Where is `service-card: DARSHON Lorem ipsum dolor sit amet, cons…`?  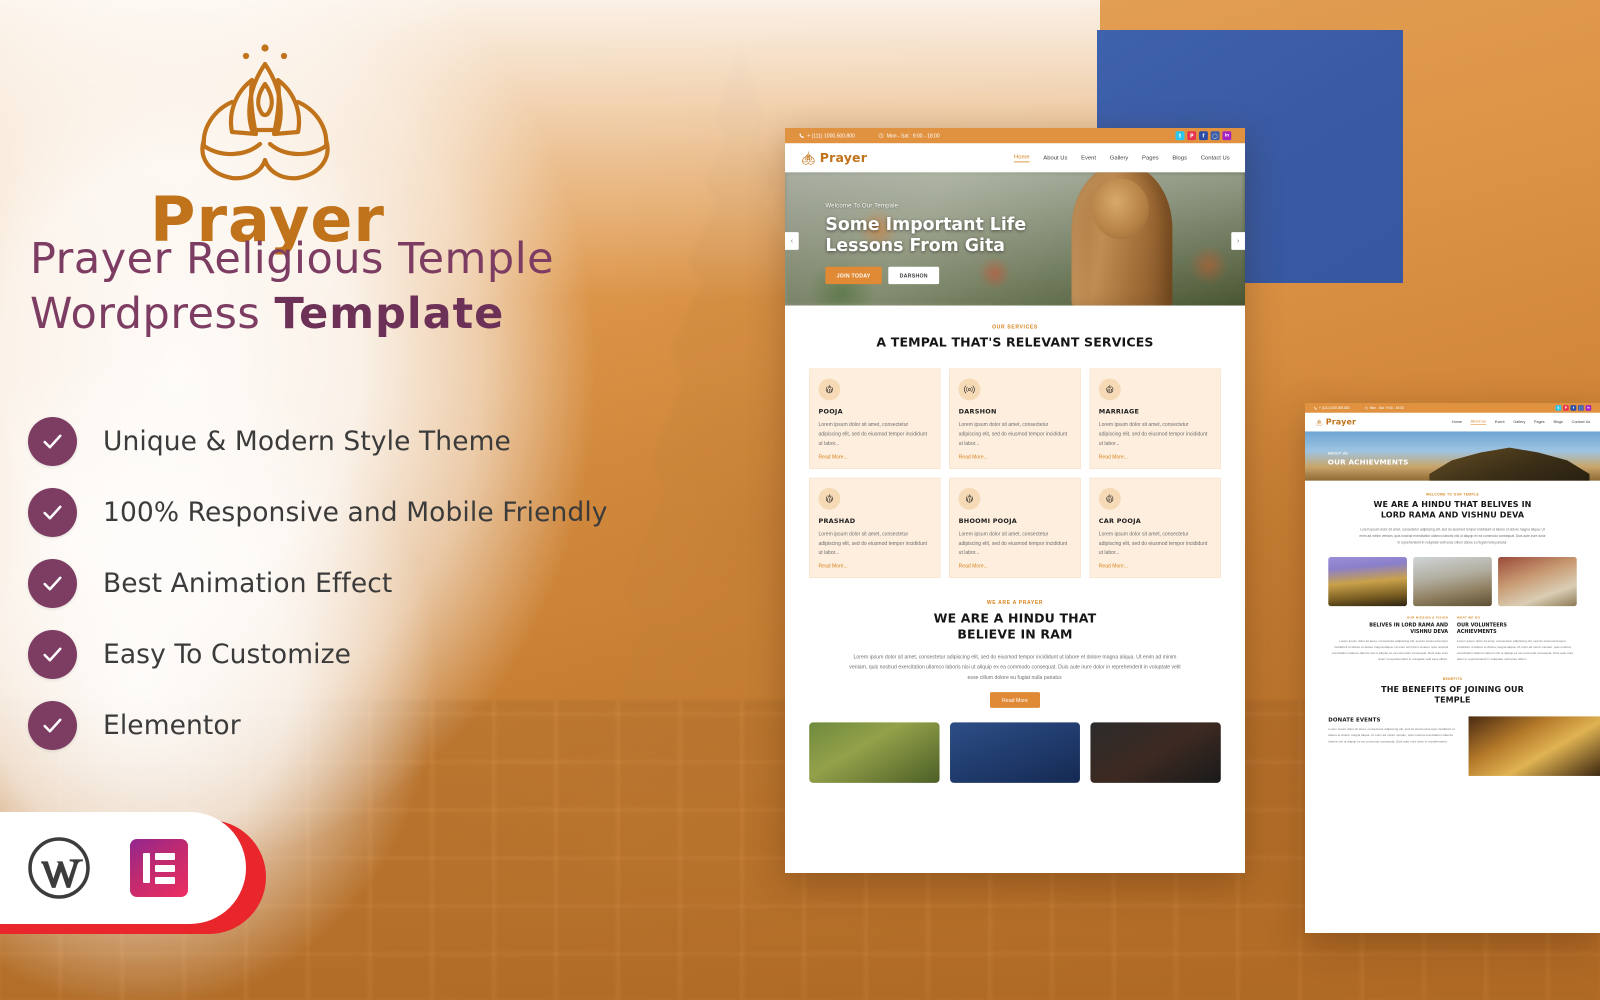 service-card: DARSHON Lorem ipsum dolor sit amet, cons… is located at coordinates (1015, 418).